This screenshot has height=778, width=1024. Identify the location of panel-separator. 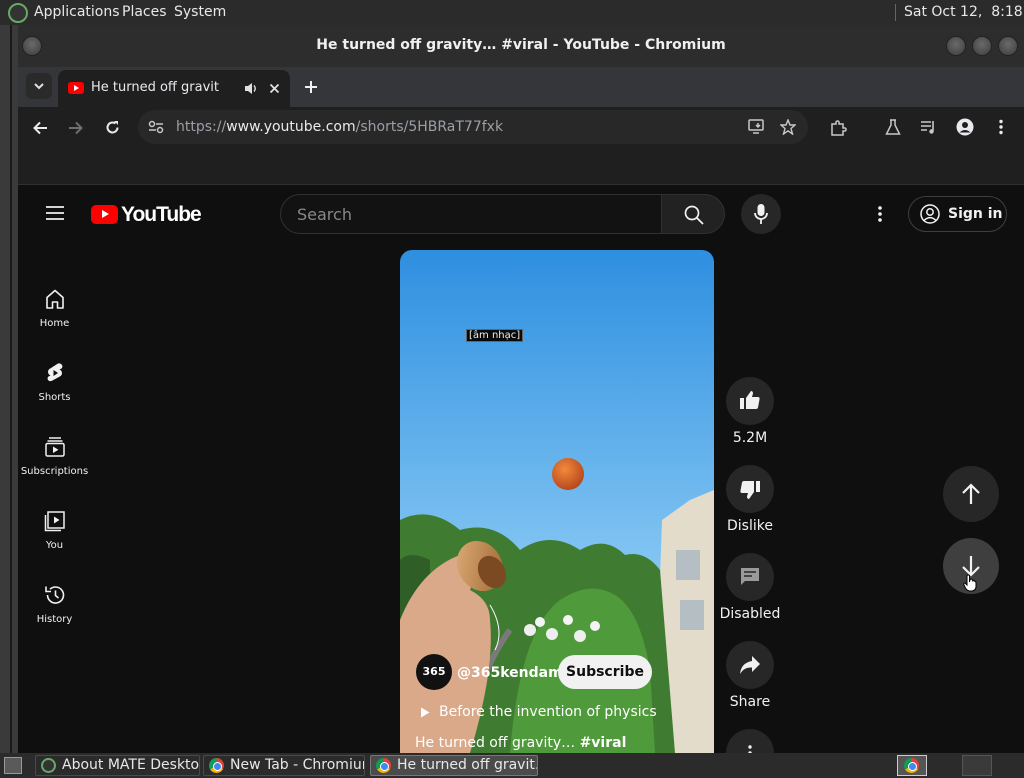
(895, 12).